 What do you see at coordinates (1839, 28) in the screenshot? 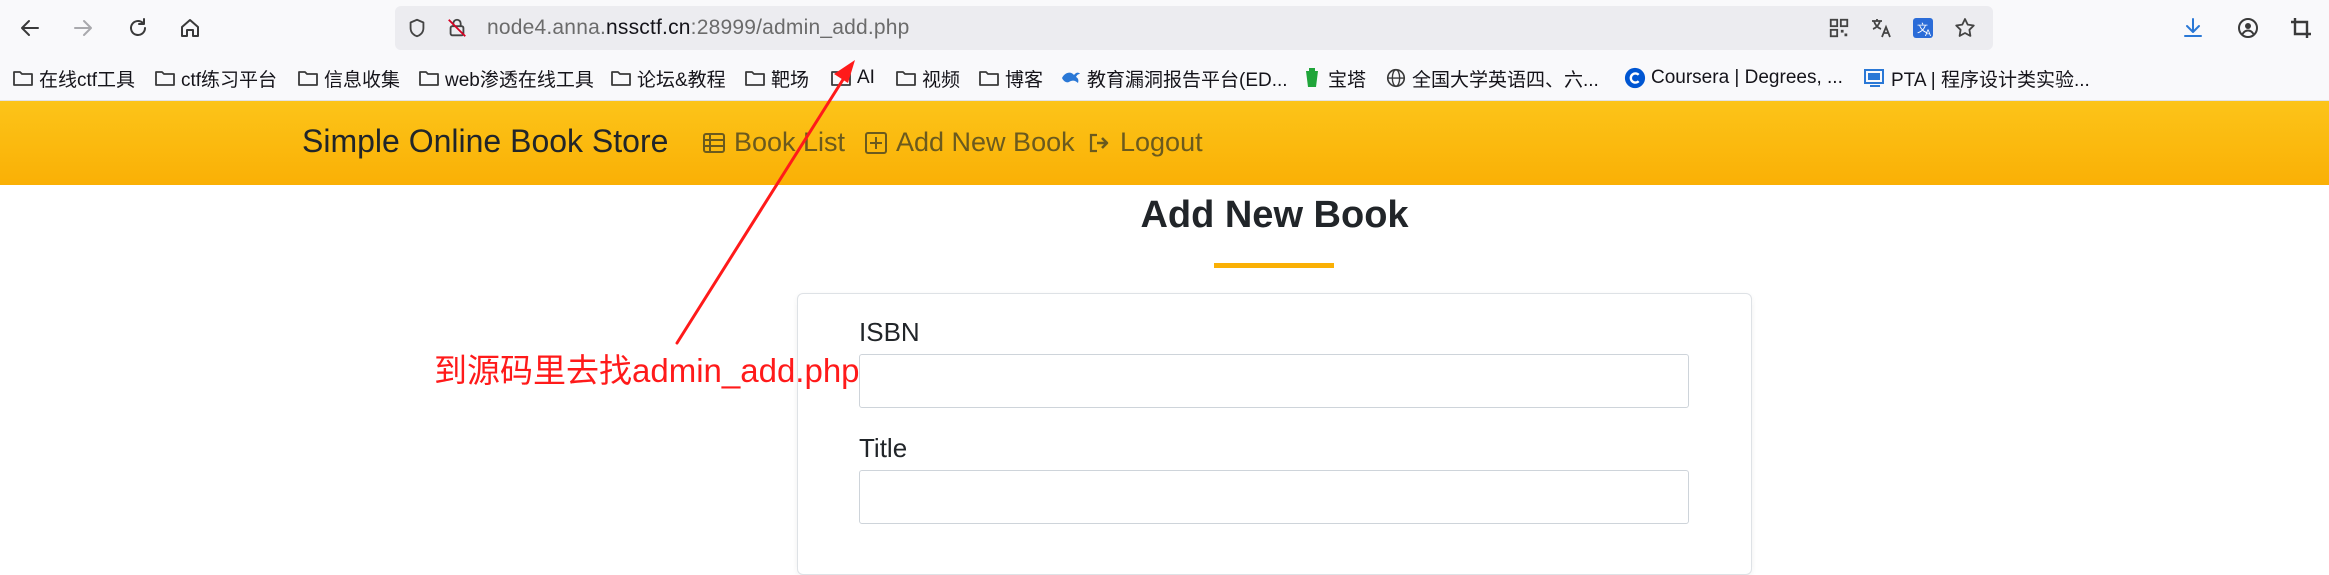
I see `qr-code-icon` at bounding box center [1839, 28].